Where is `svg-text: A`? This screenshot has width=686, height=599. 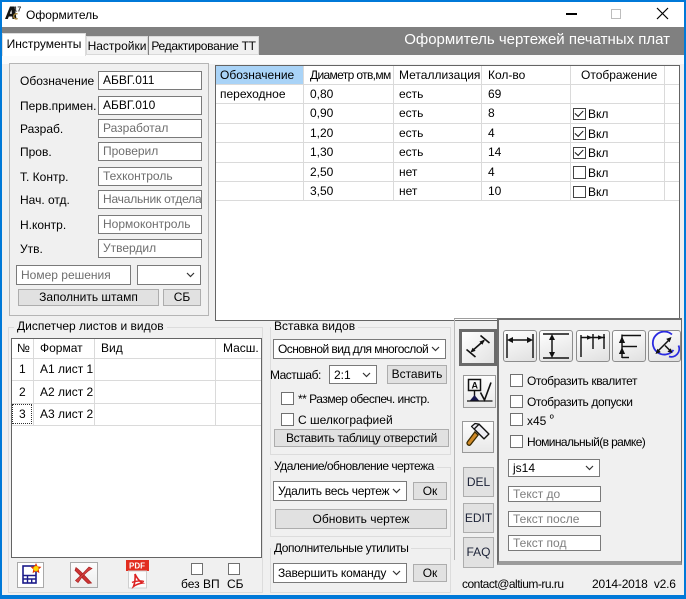 svg-text: A is located at coordinates (475, 386).